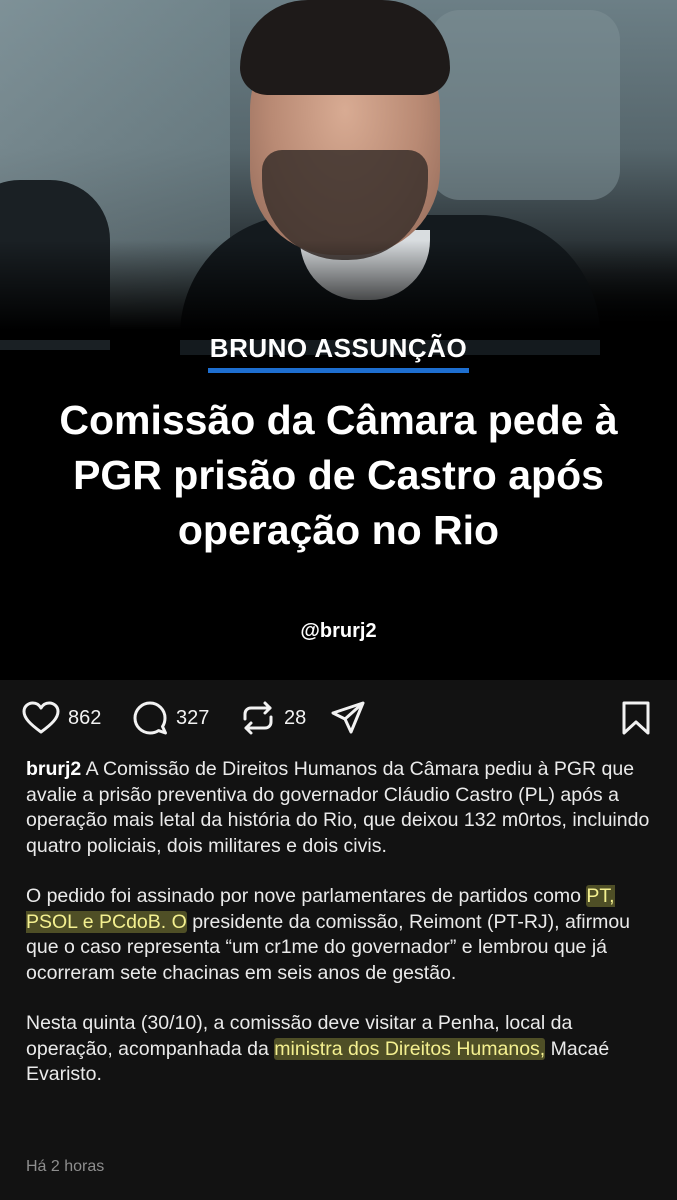  Describe the element at coordinates (338, 353) in the screenshot. I see `author-kicker: BRUNO ASSUNÇÃO` at that location.